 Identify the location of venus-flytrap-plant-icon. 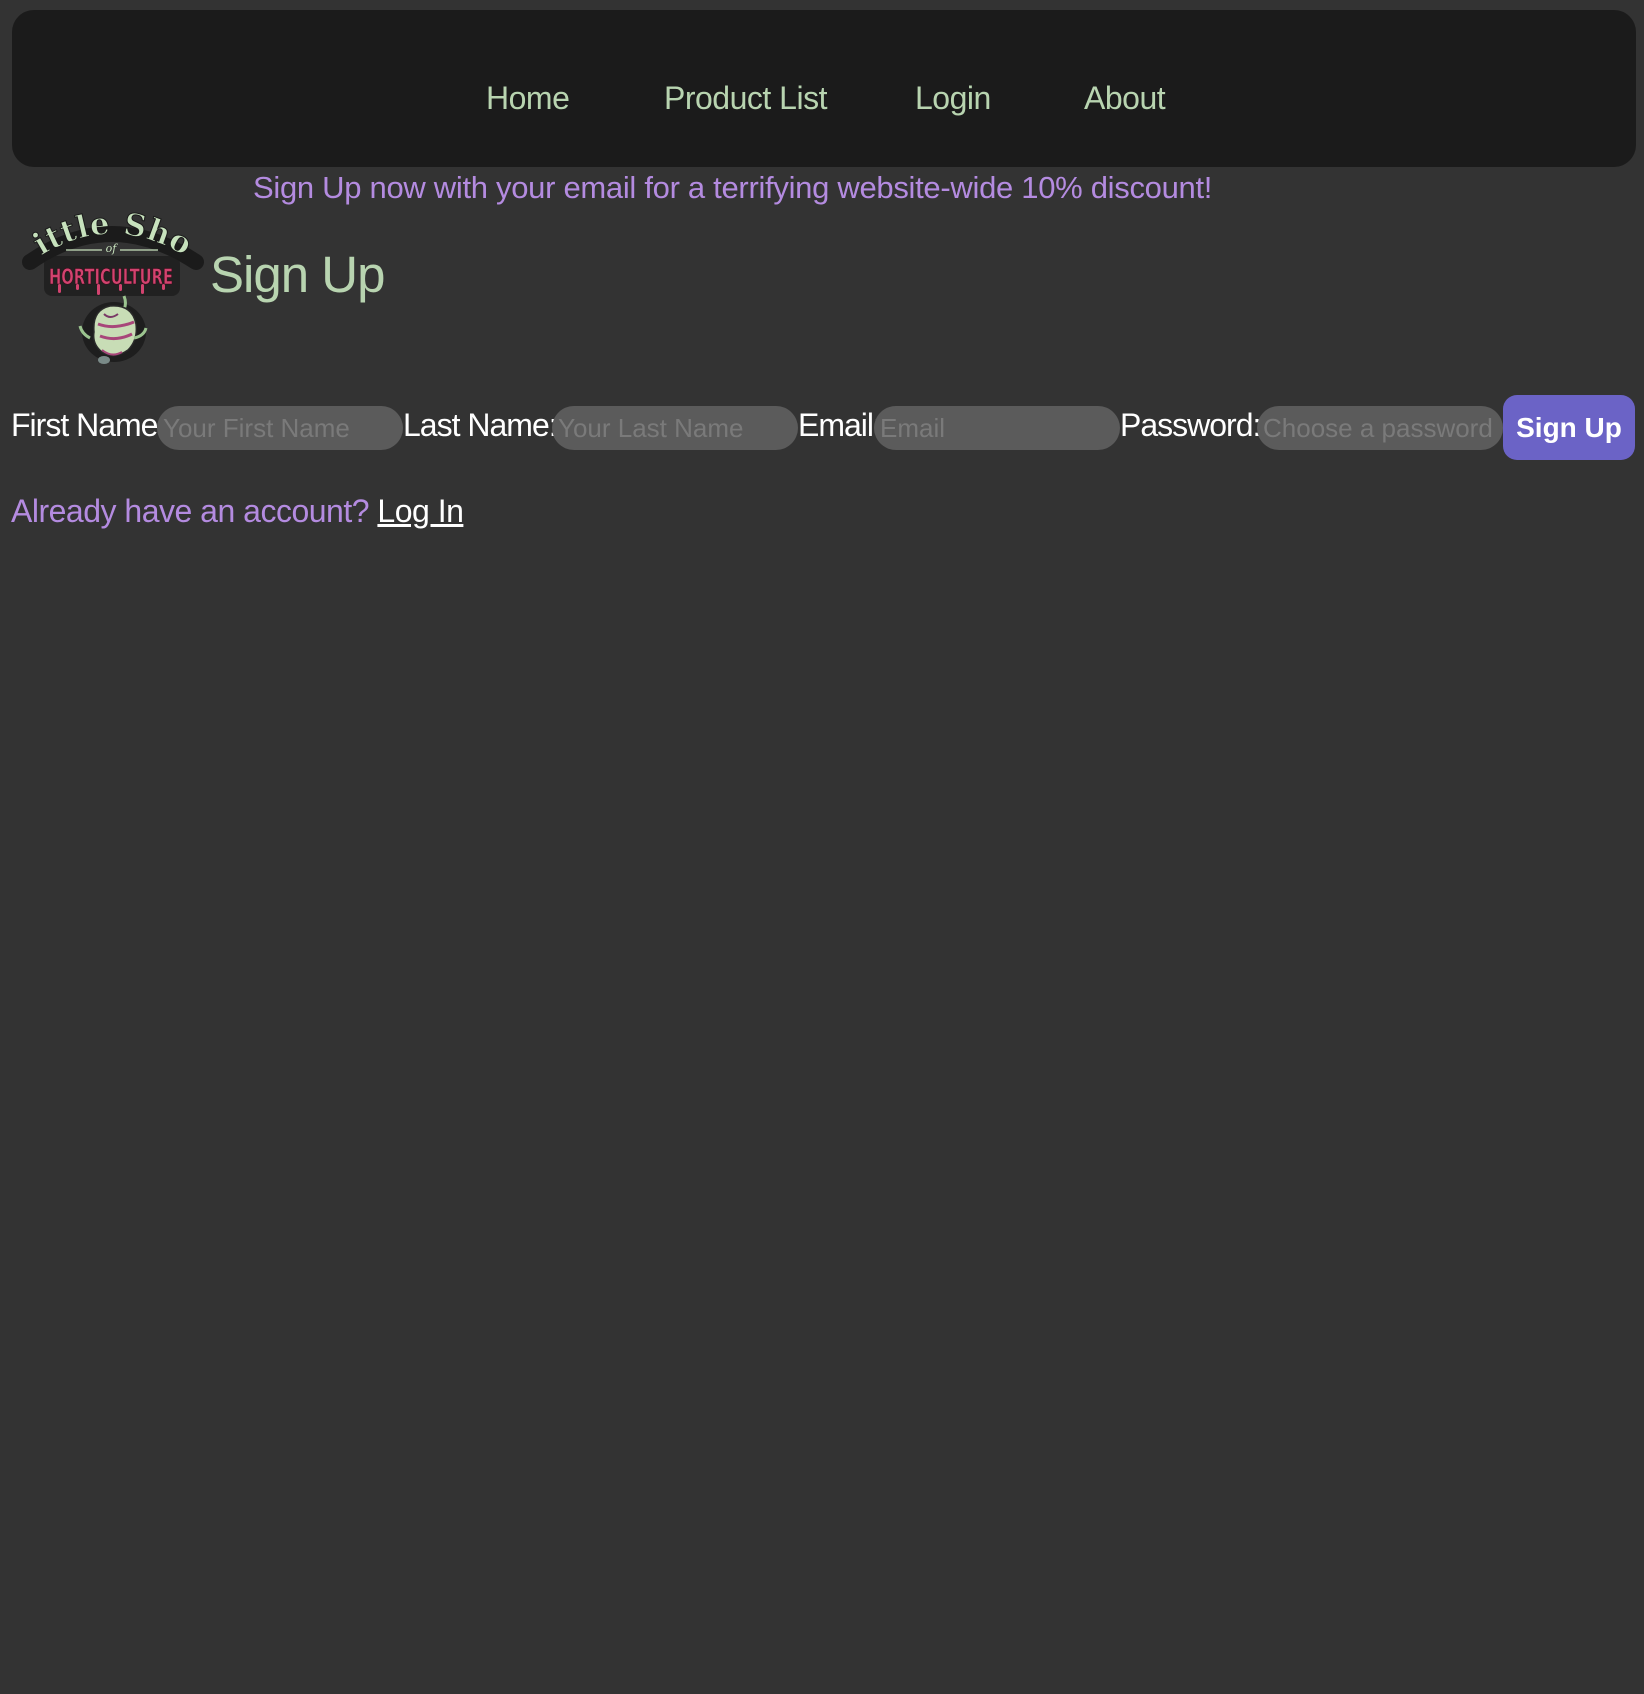
(113, 329).